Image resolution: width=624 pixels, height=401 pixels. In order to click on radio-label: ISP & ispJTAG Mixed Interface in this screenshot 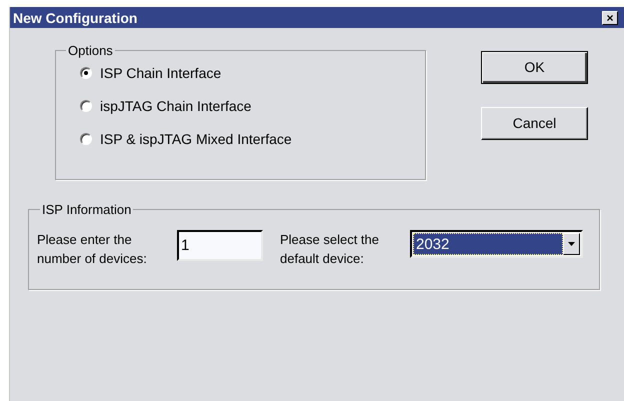, I will do `click(196, 139)`.